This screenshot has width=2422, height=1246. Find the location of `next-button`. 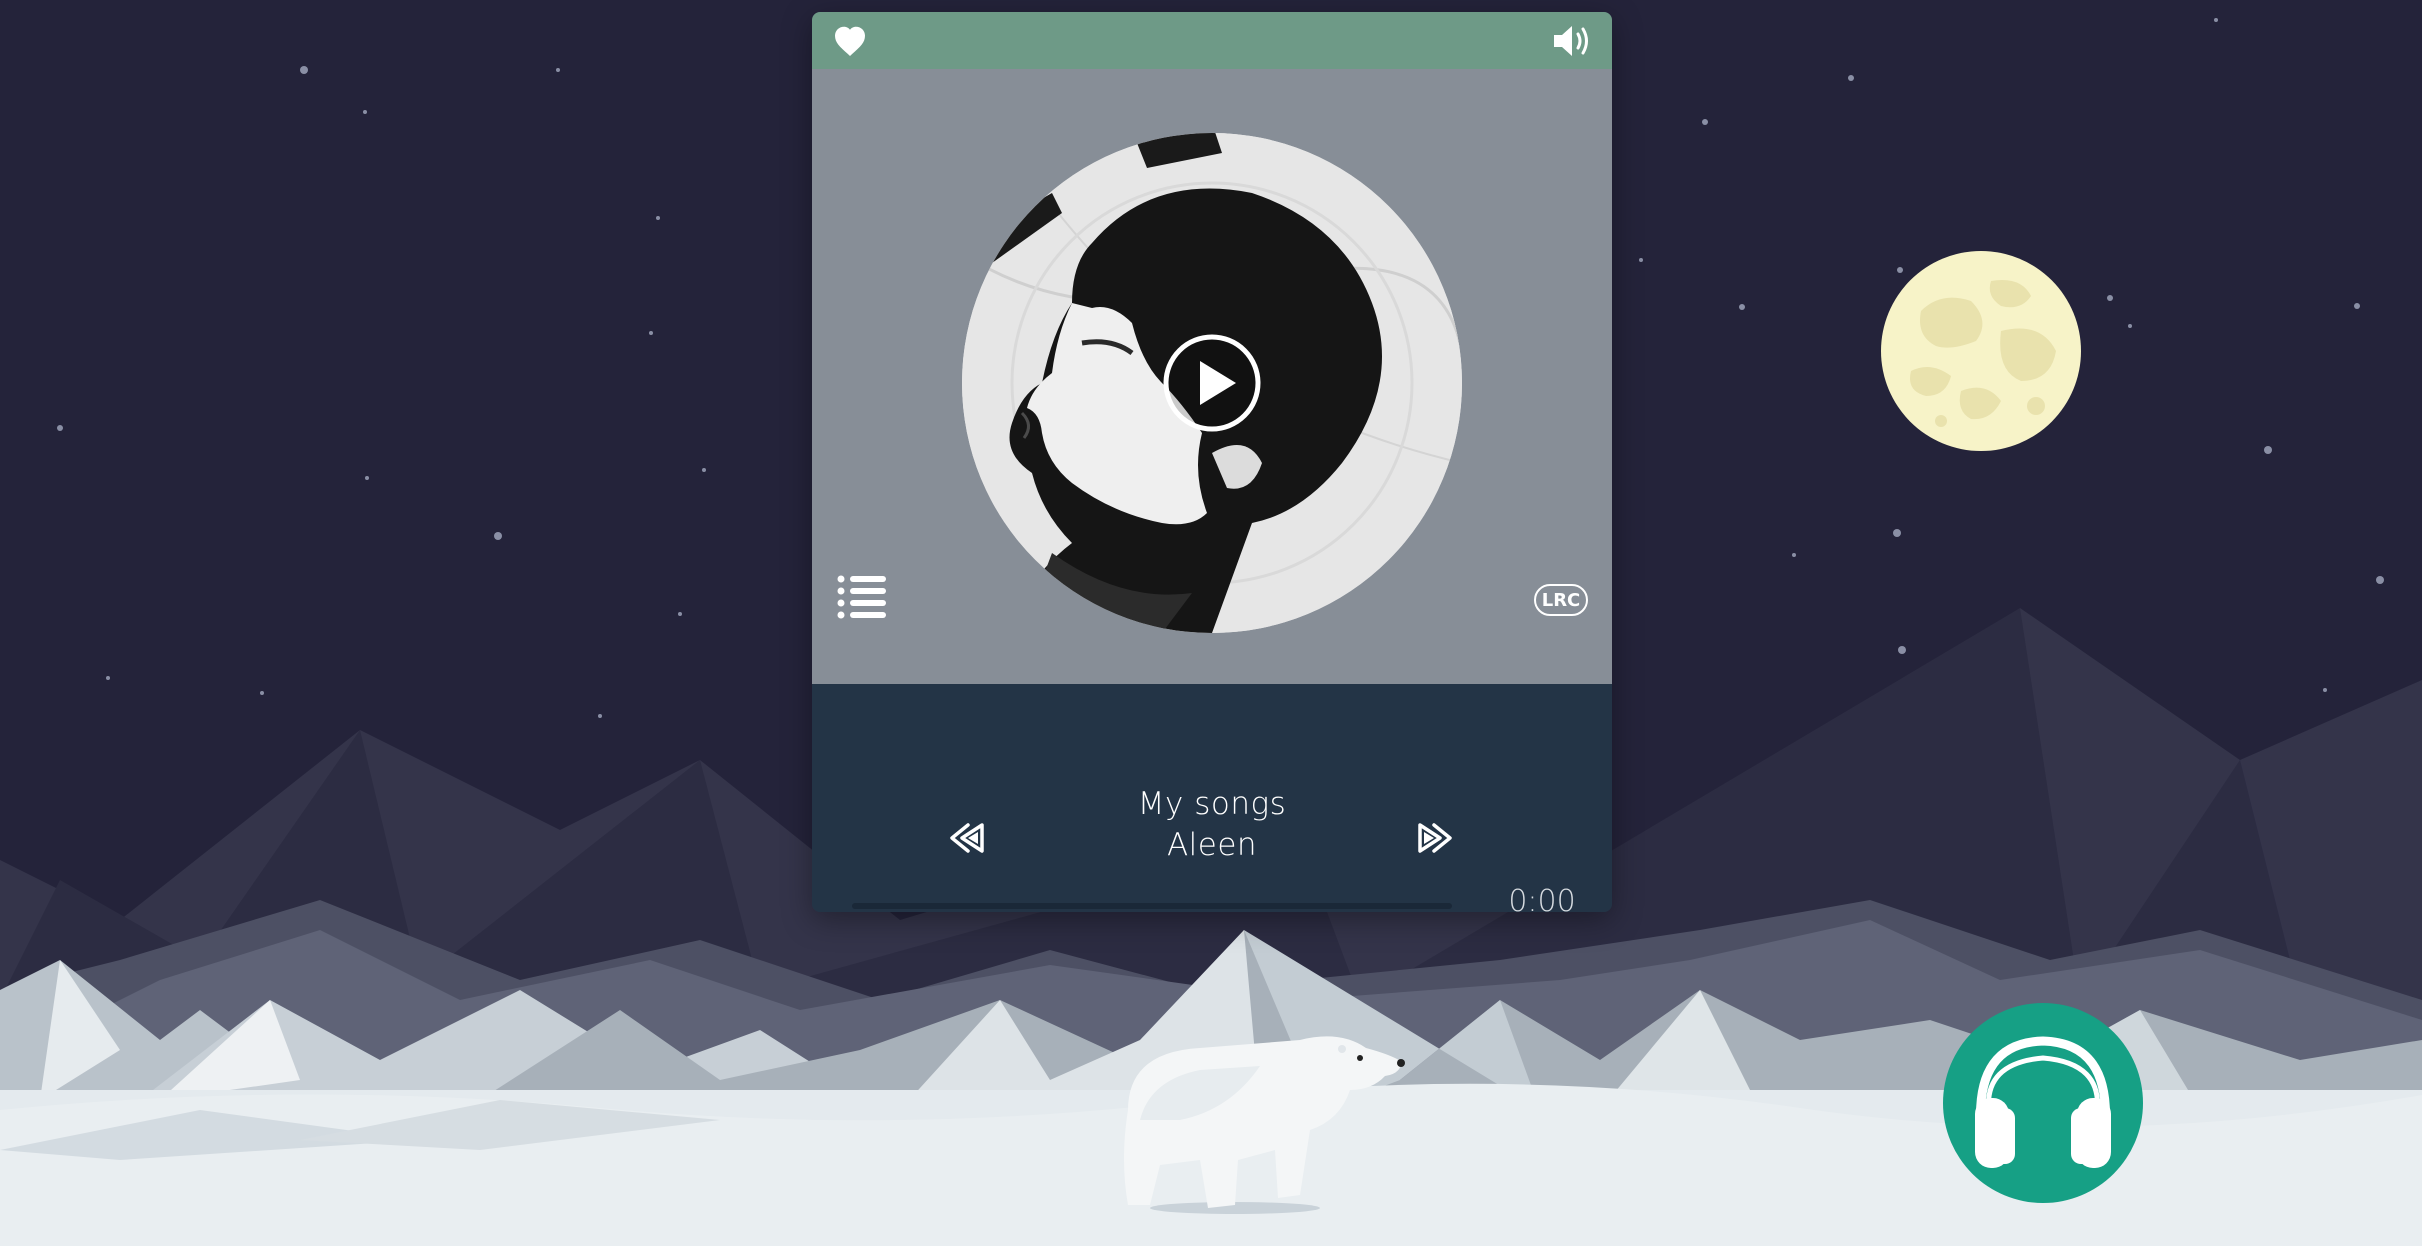

next-button is located at coordinates (1434, 838).